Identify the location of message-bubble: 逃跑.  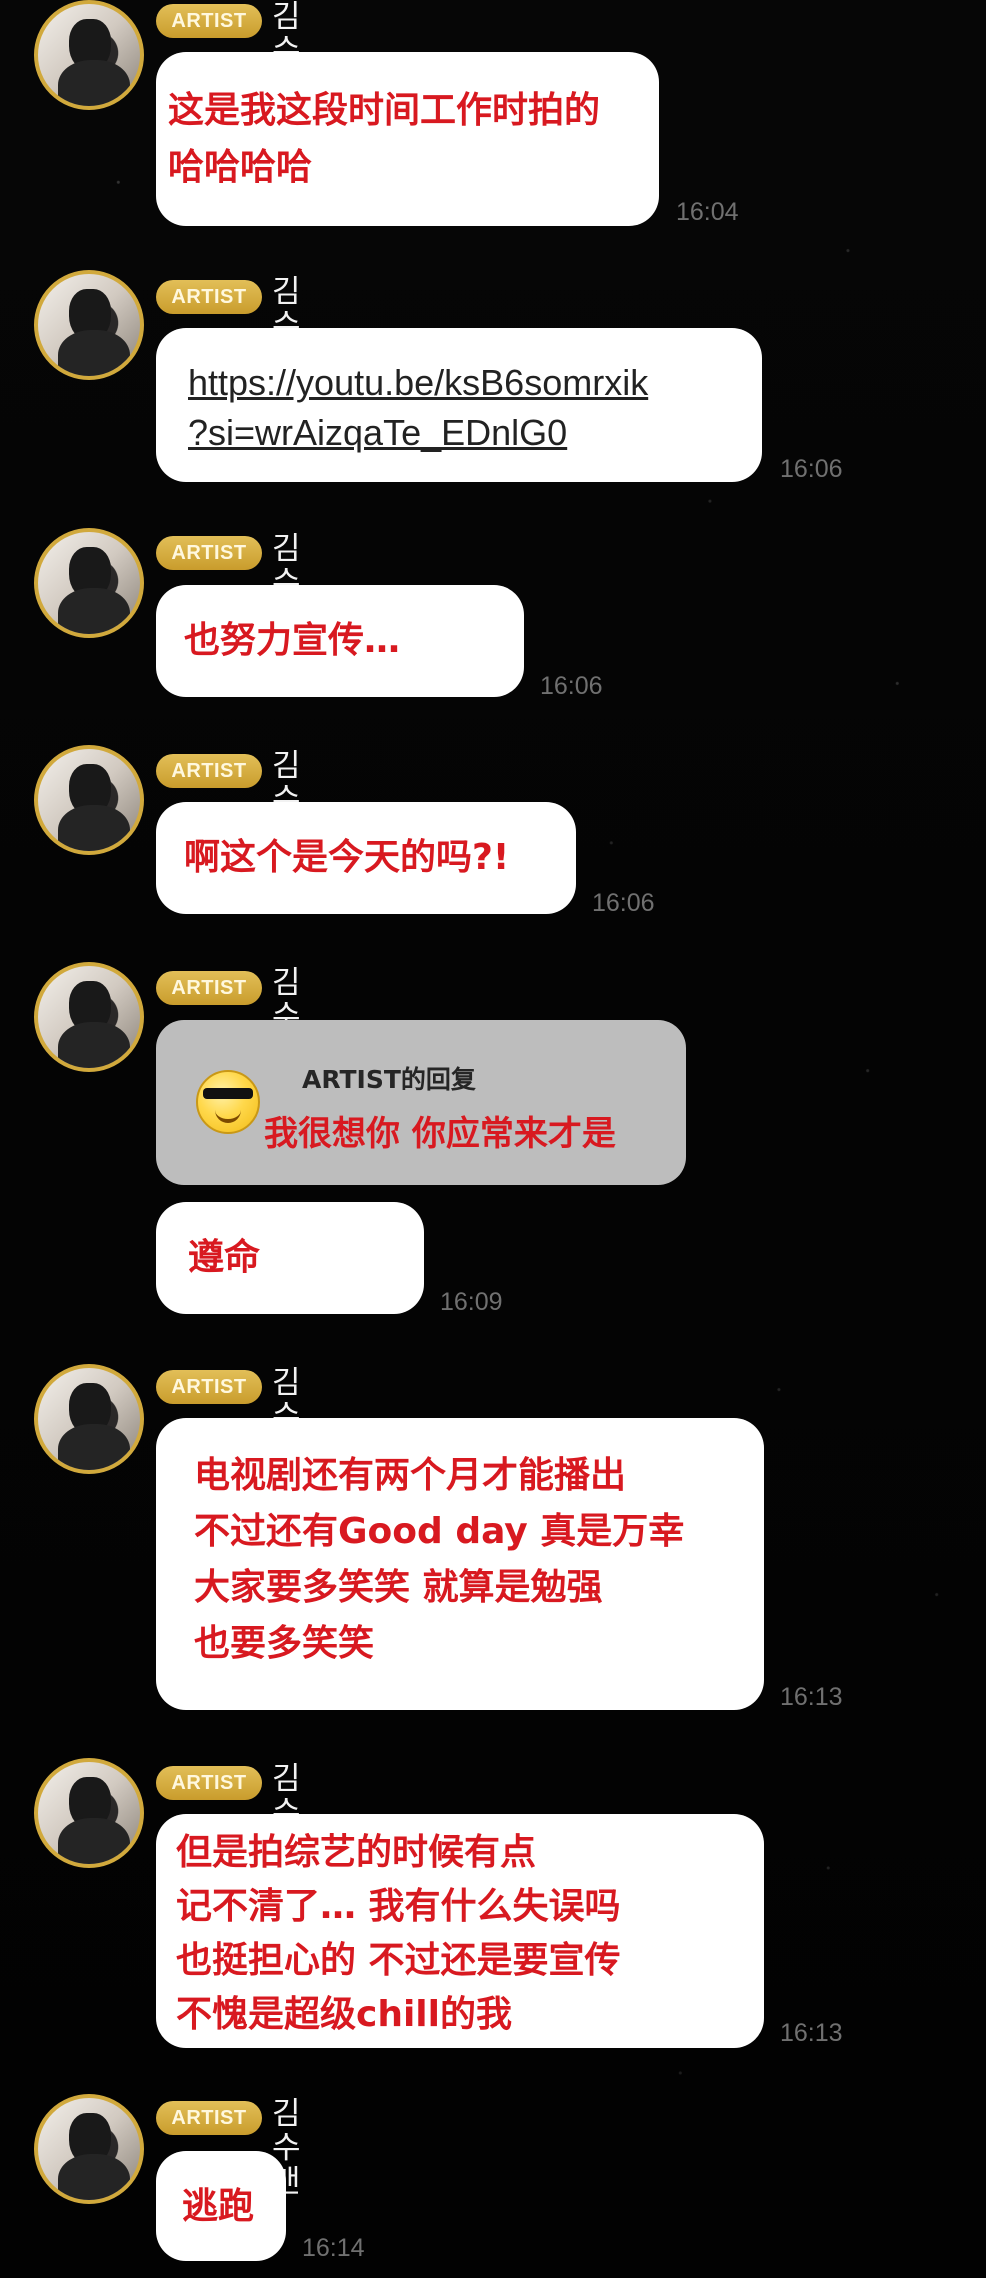
(221, 2206).